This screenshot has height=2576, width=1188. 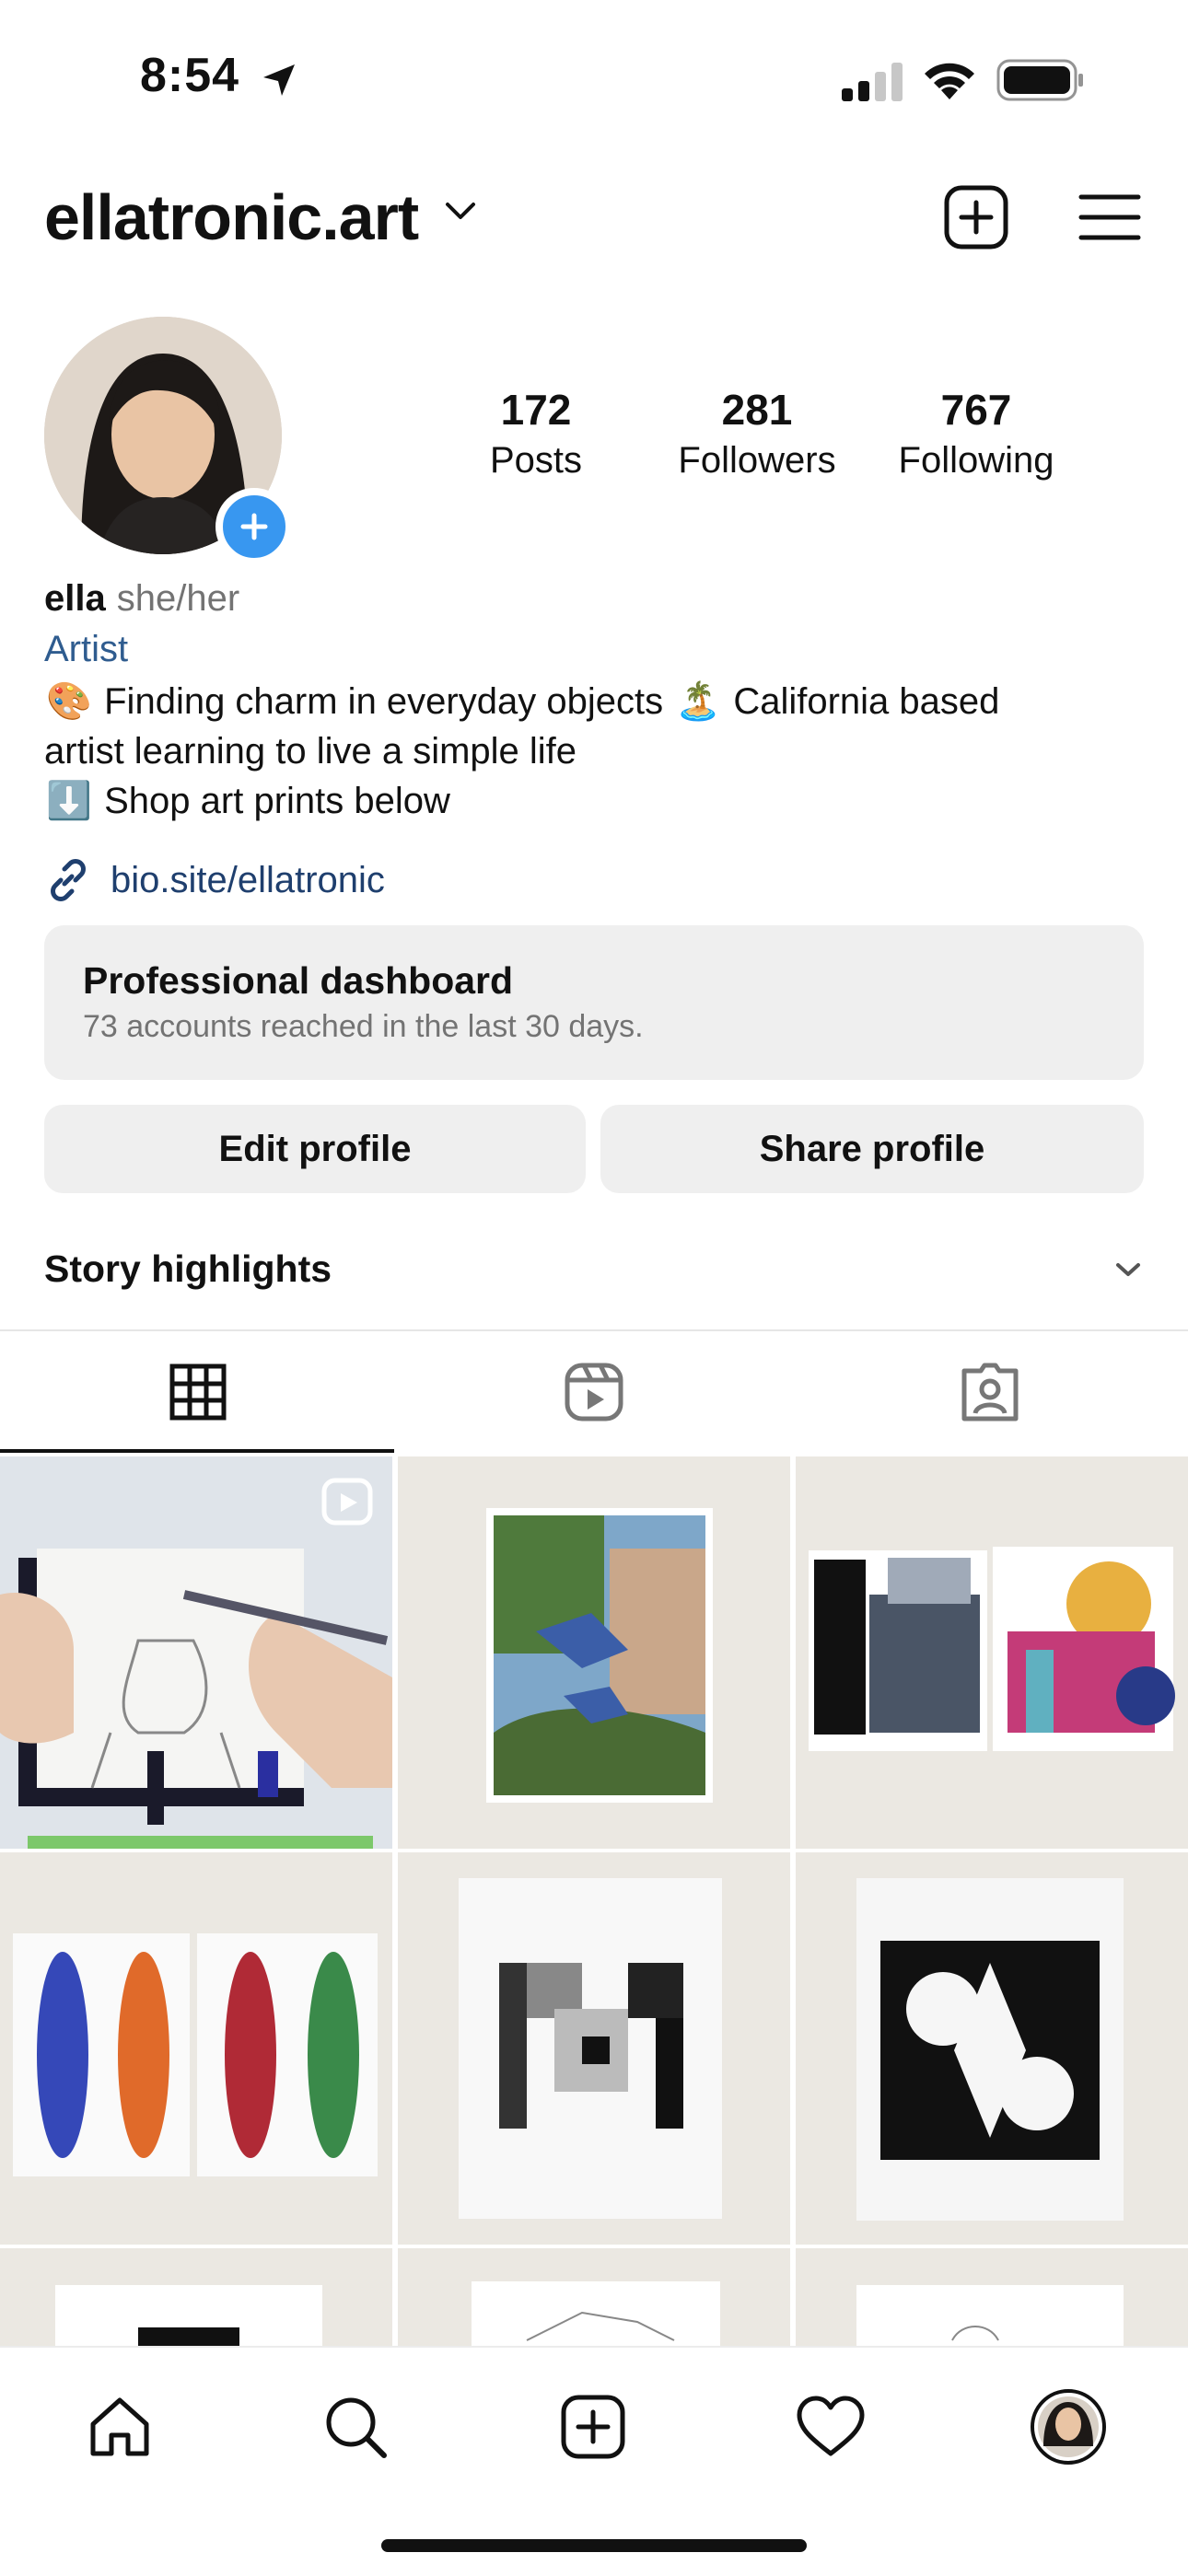 What do you see at coordinates (594, 2545) in the screenshot?
I see `home-indicator` at bounding box center [594, 2545].